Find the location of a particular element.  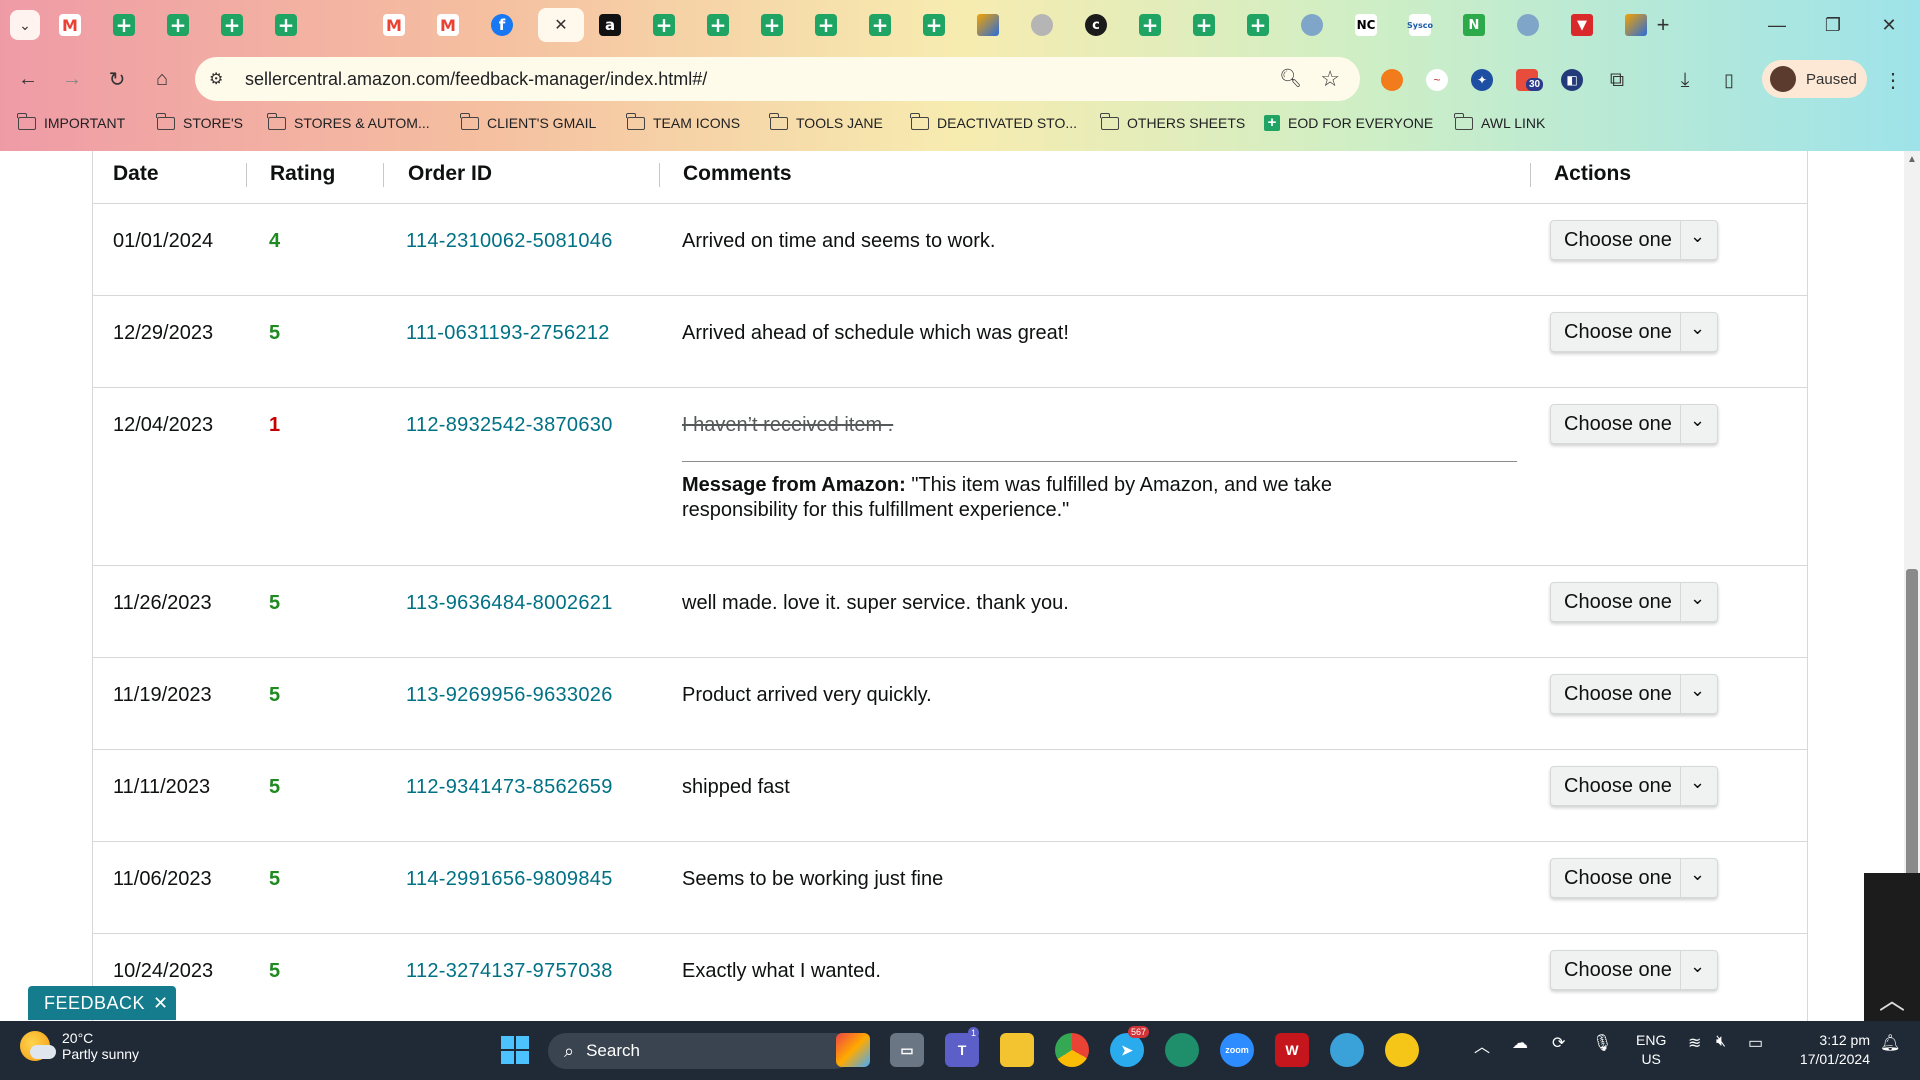

extension-firefox-icon is located at coordinates (1392, 80).